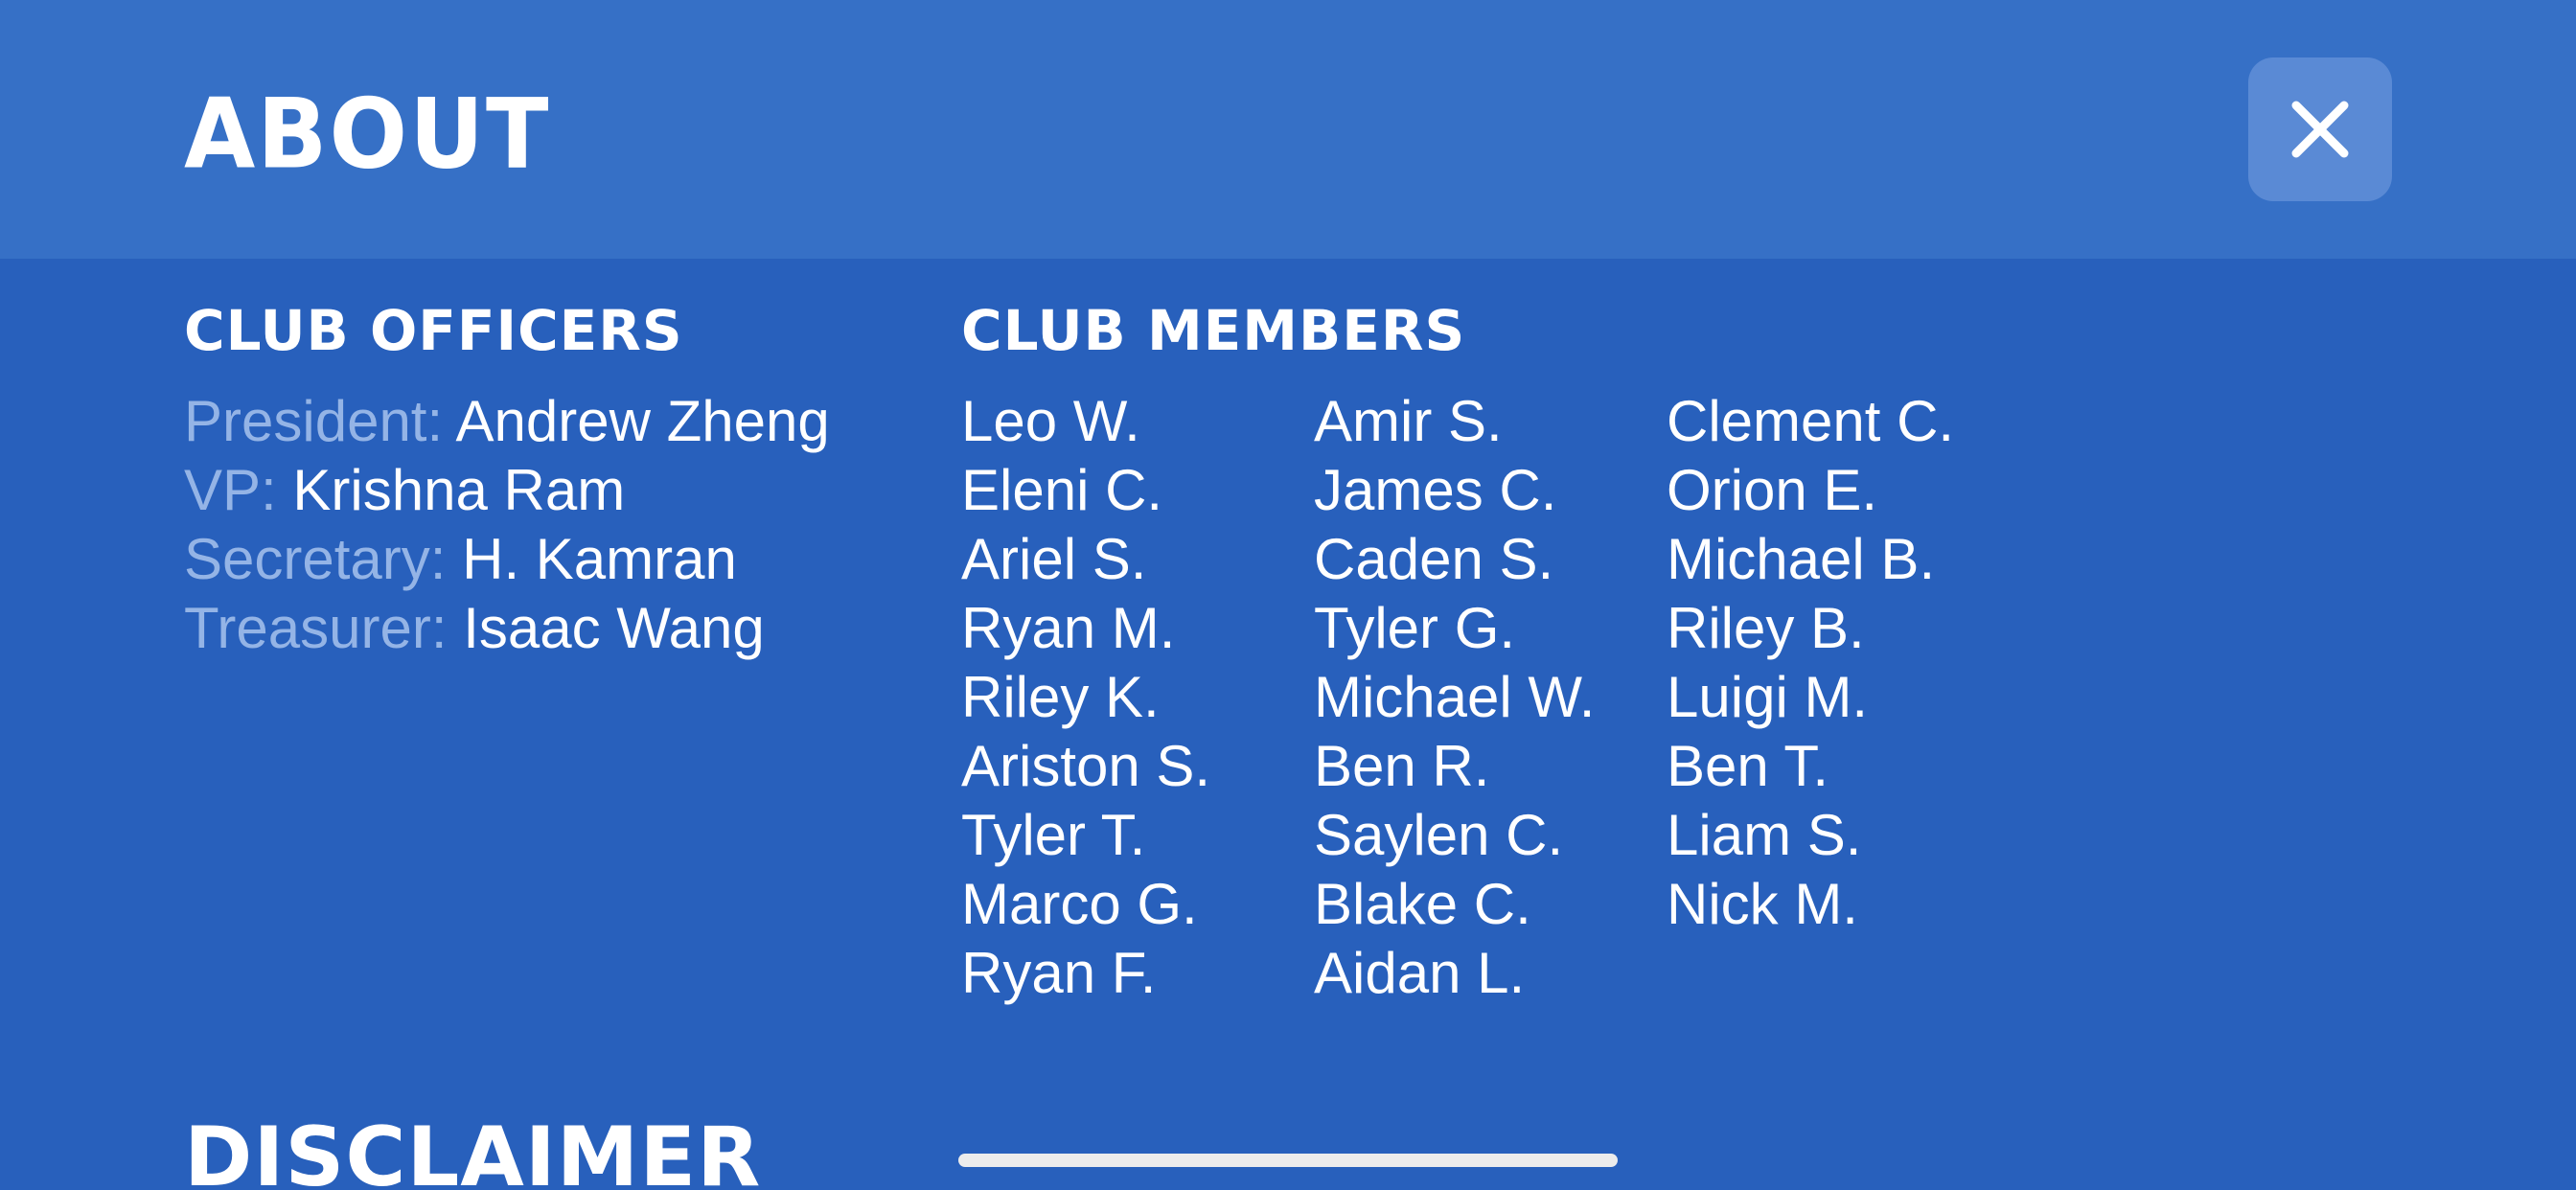 This screenshot has height=1190, width=2576. I want to click on officer-name: Andrew Zheng, so click(642, 421).